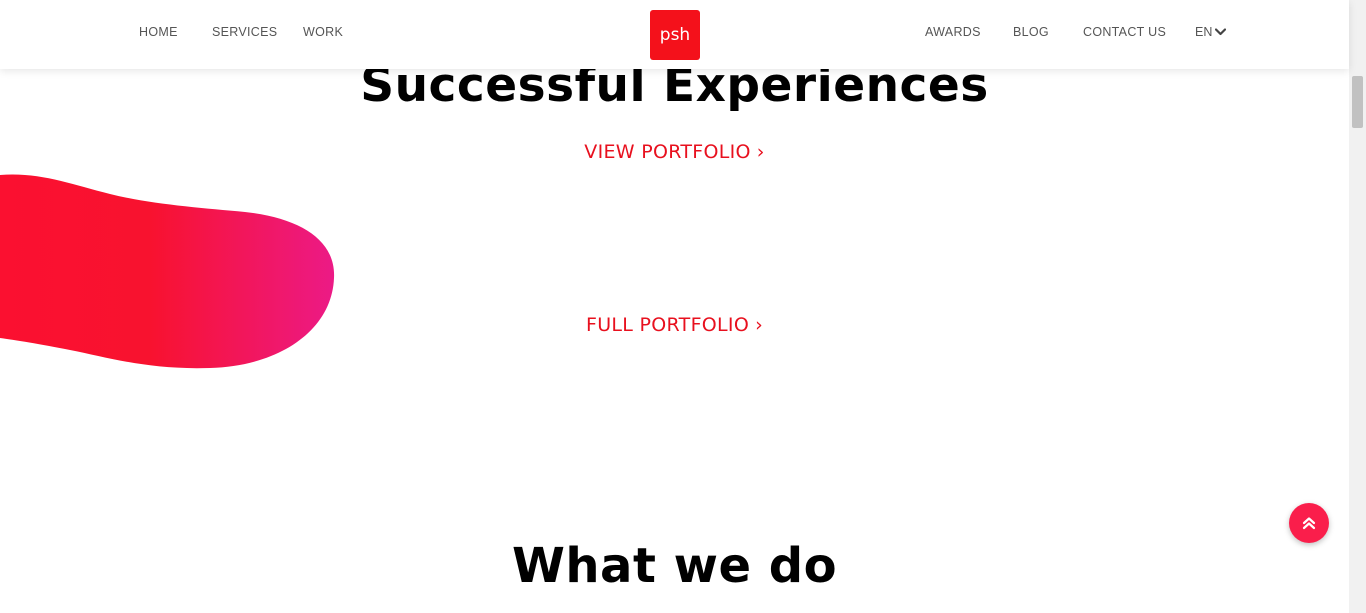  I want to click on nav-home: HOME, so click(158, 32).